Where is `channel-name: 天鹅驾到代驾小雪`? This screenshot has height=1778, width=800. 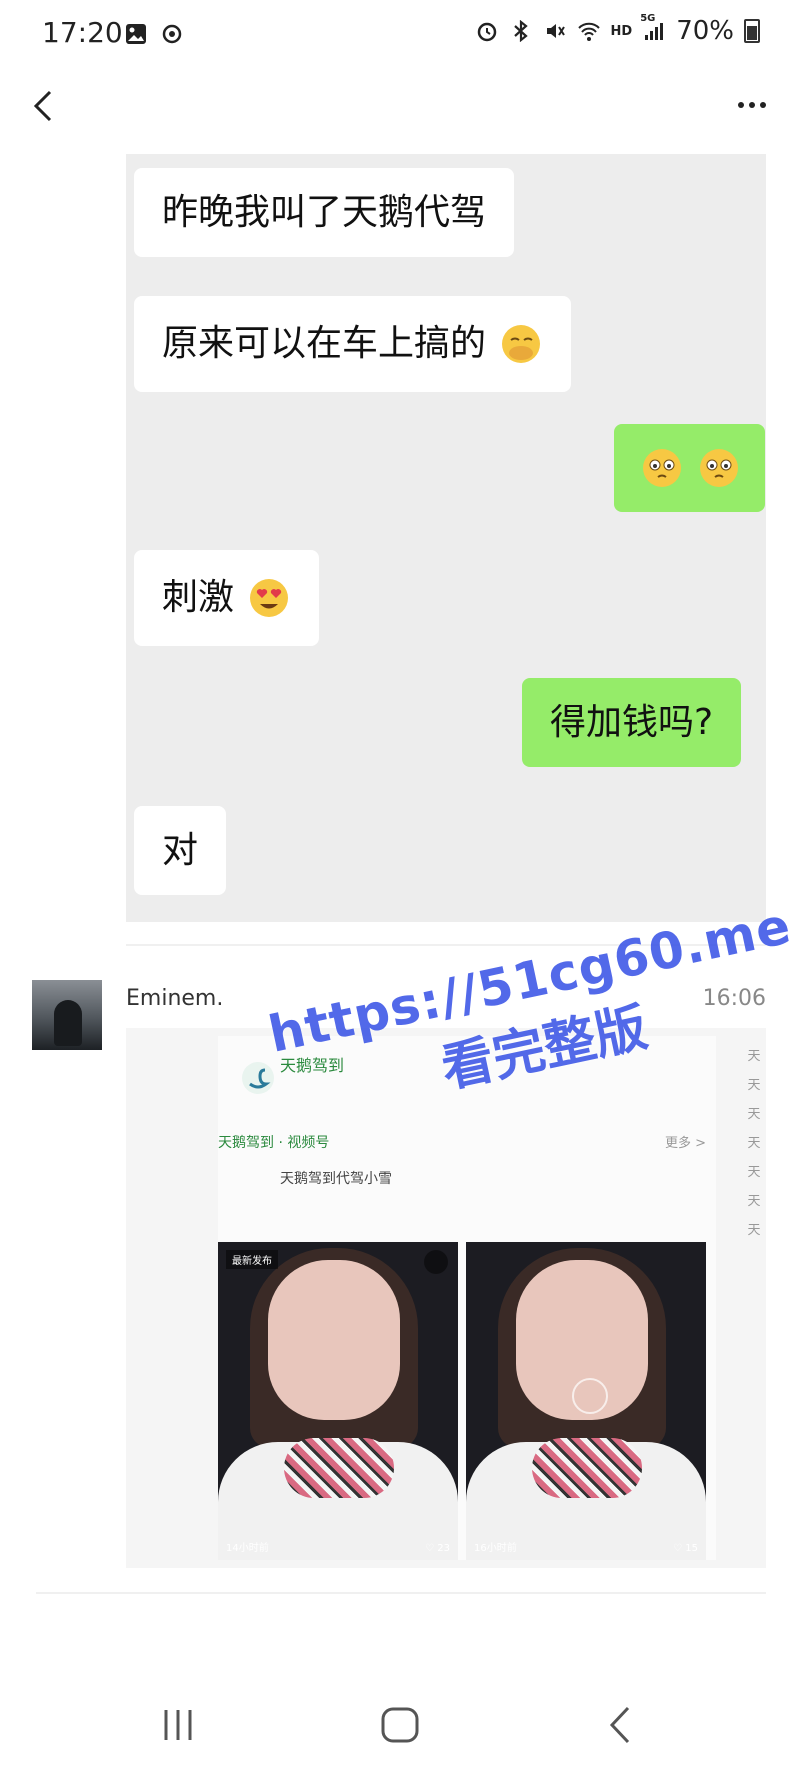
channel-name: 天鹅驾到代驾小雪 is located at coordinates (336, 1179).